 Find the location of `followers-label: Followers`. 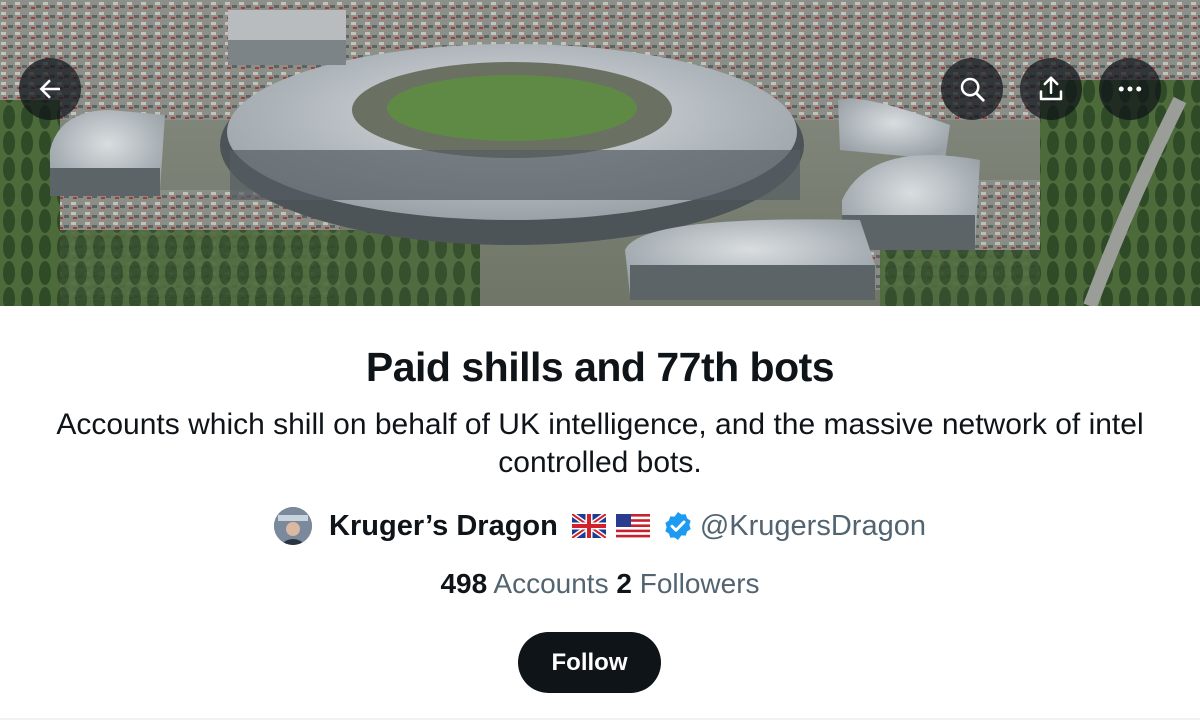

followers-label: Followers is located at coordinates (699, 583).